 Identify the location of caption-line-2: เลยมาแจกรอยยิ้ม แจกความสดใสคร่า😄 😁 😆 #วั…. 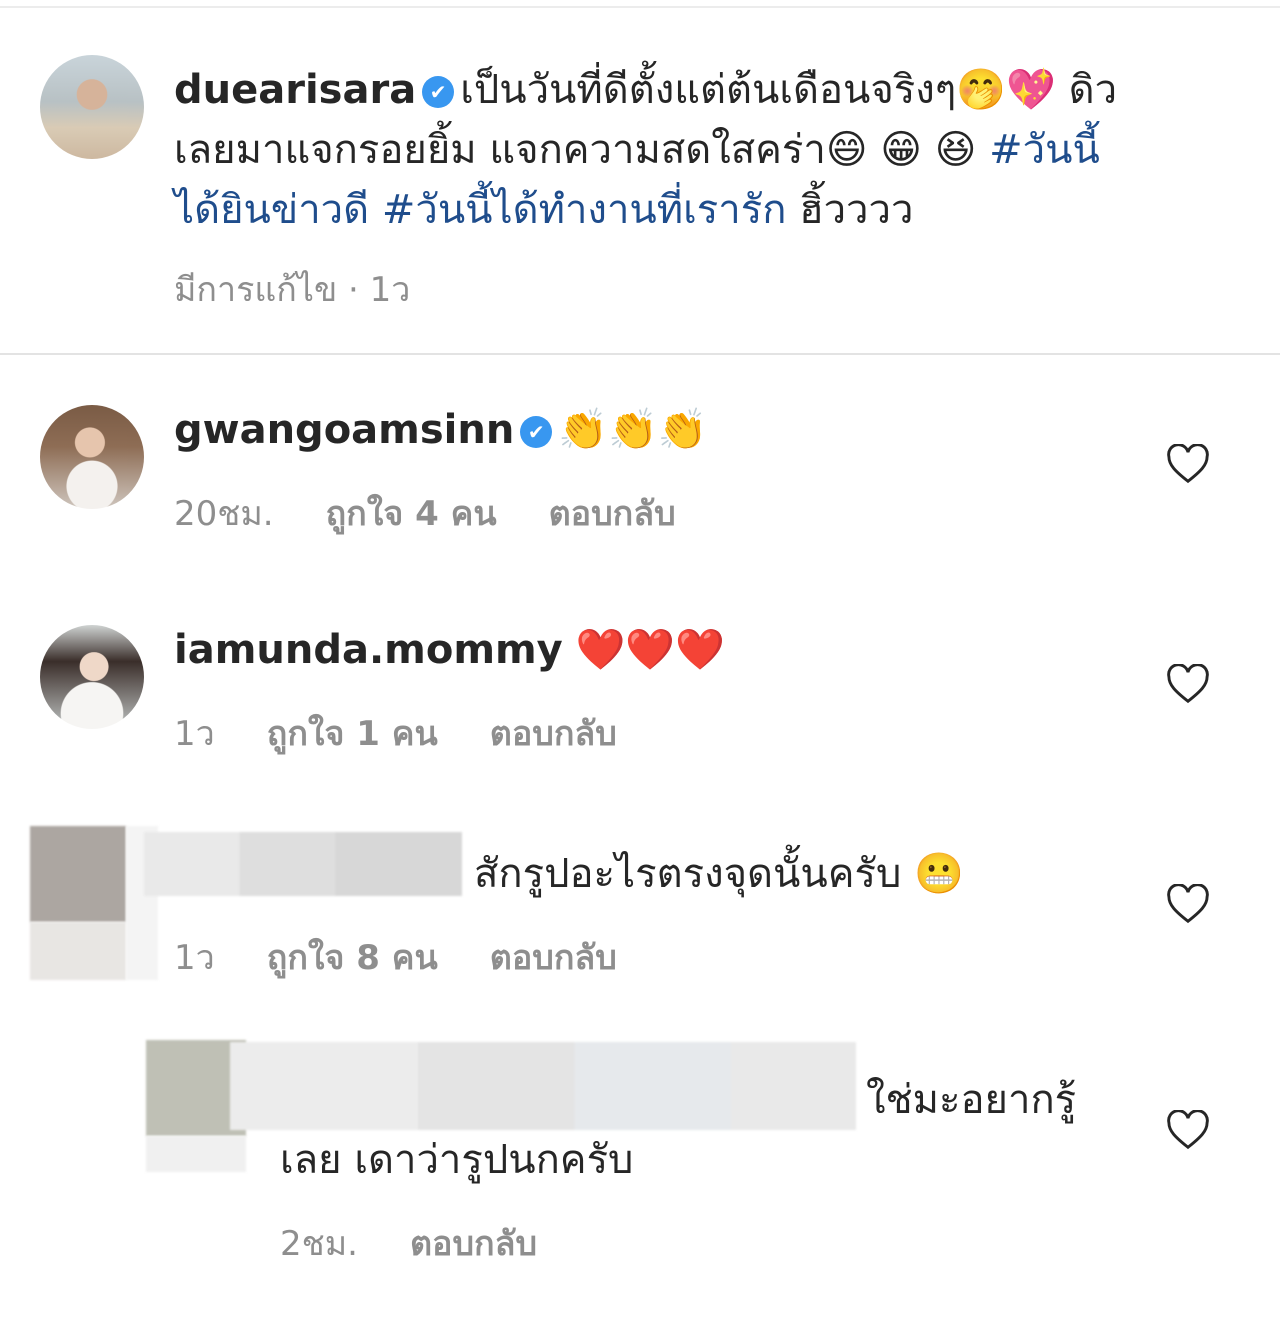
(637, 150).